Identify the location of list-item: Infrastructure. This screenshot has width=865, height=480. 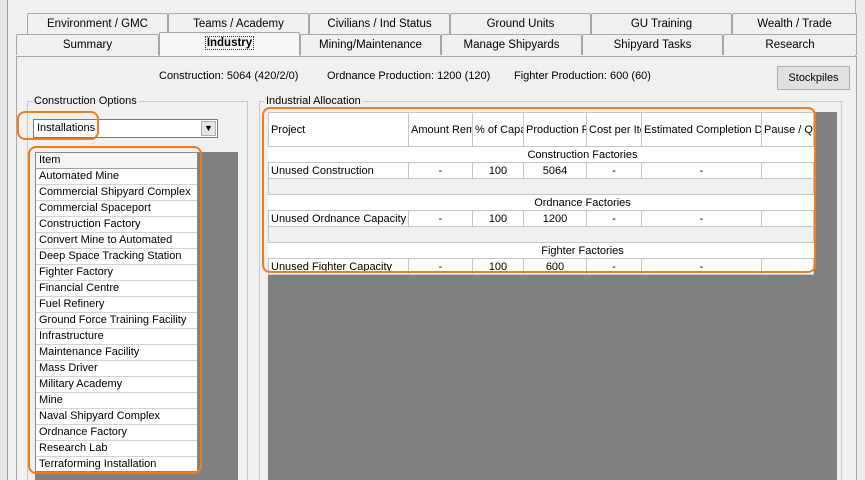
(116, 337).